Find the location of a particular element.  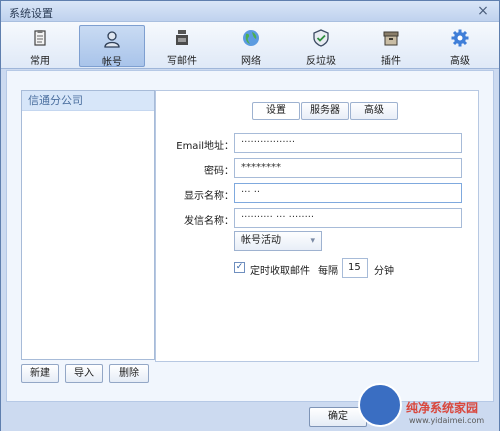

password-row: 密码： is located at coordinates (195, 168).